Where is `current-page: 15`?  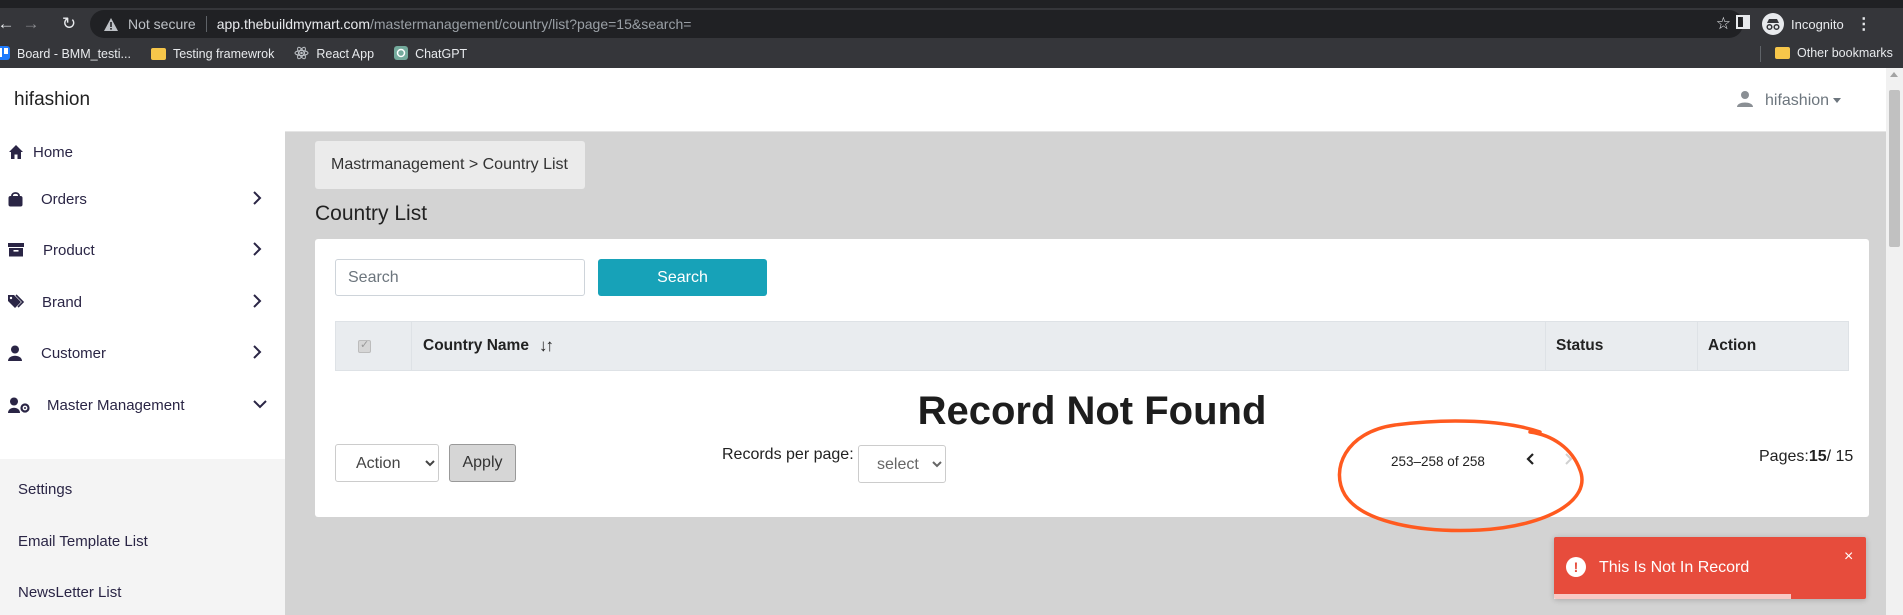 current-page: 15 is located at coordinates (1817, 456).